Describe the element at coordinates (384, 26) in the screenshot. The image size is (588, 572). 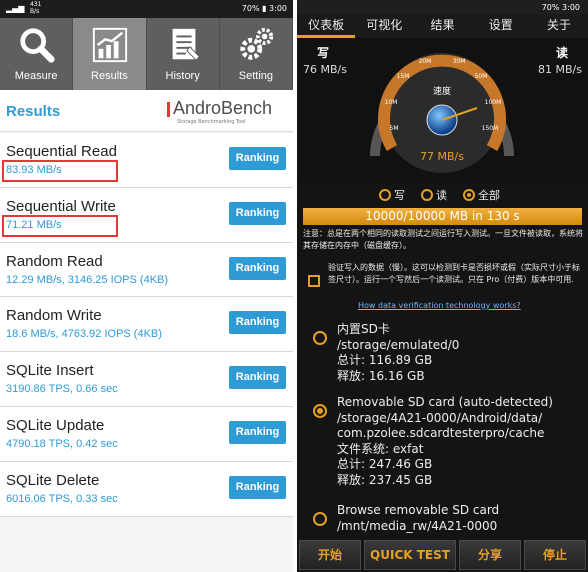
I see `tab-visualize: 可视化` at that location.